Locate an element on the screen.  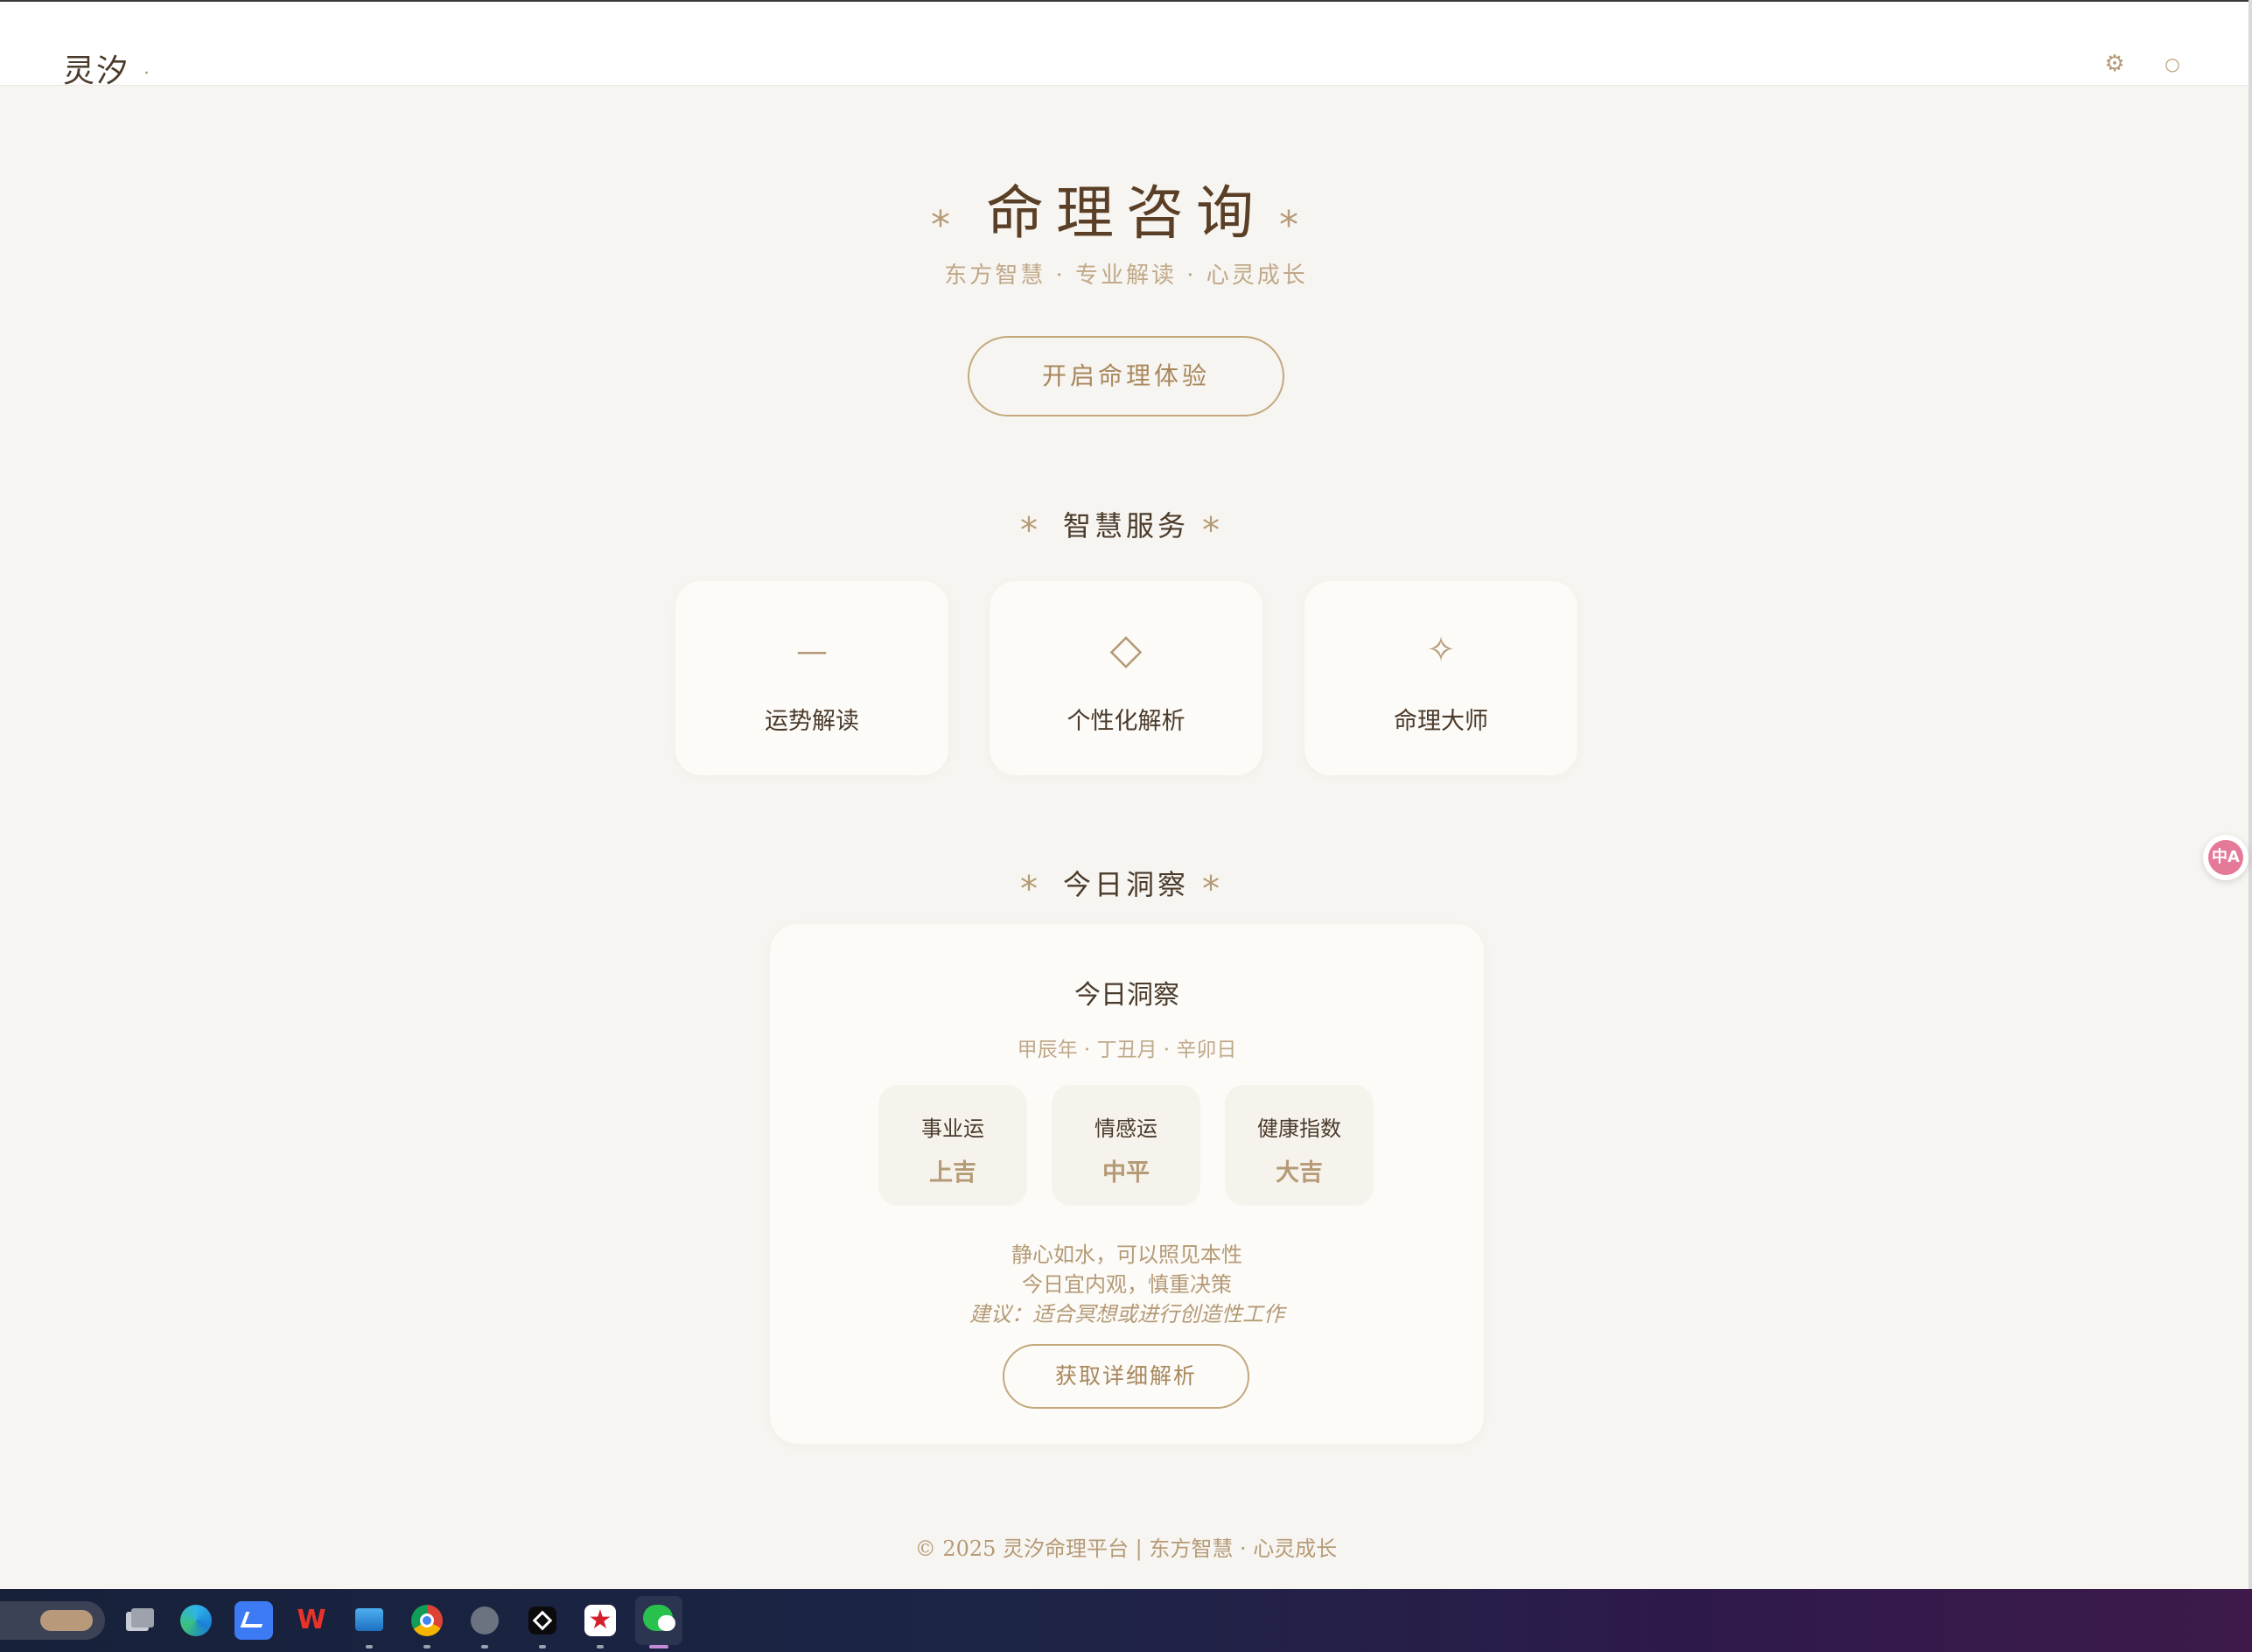
luck-value: 上吉 is located at coordinates (952, 1172).